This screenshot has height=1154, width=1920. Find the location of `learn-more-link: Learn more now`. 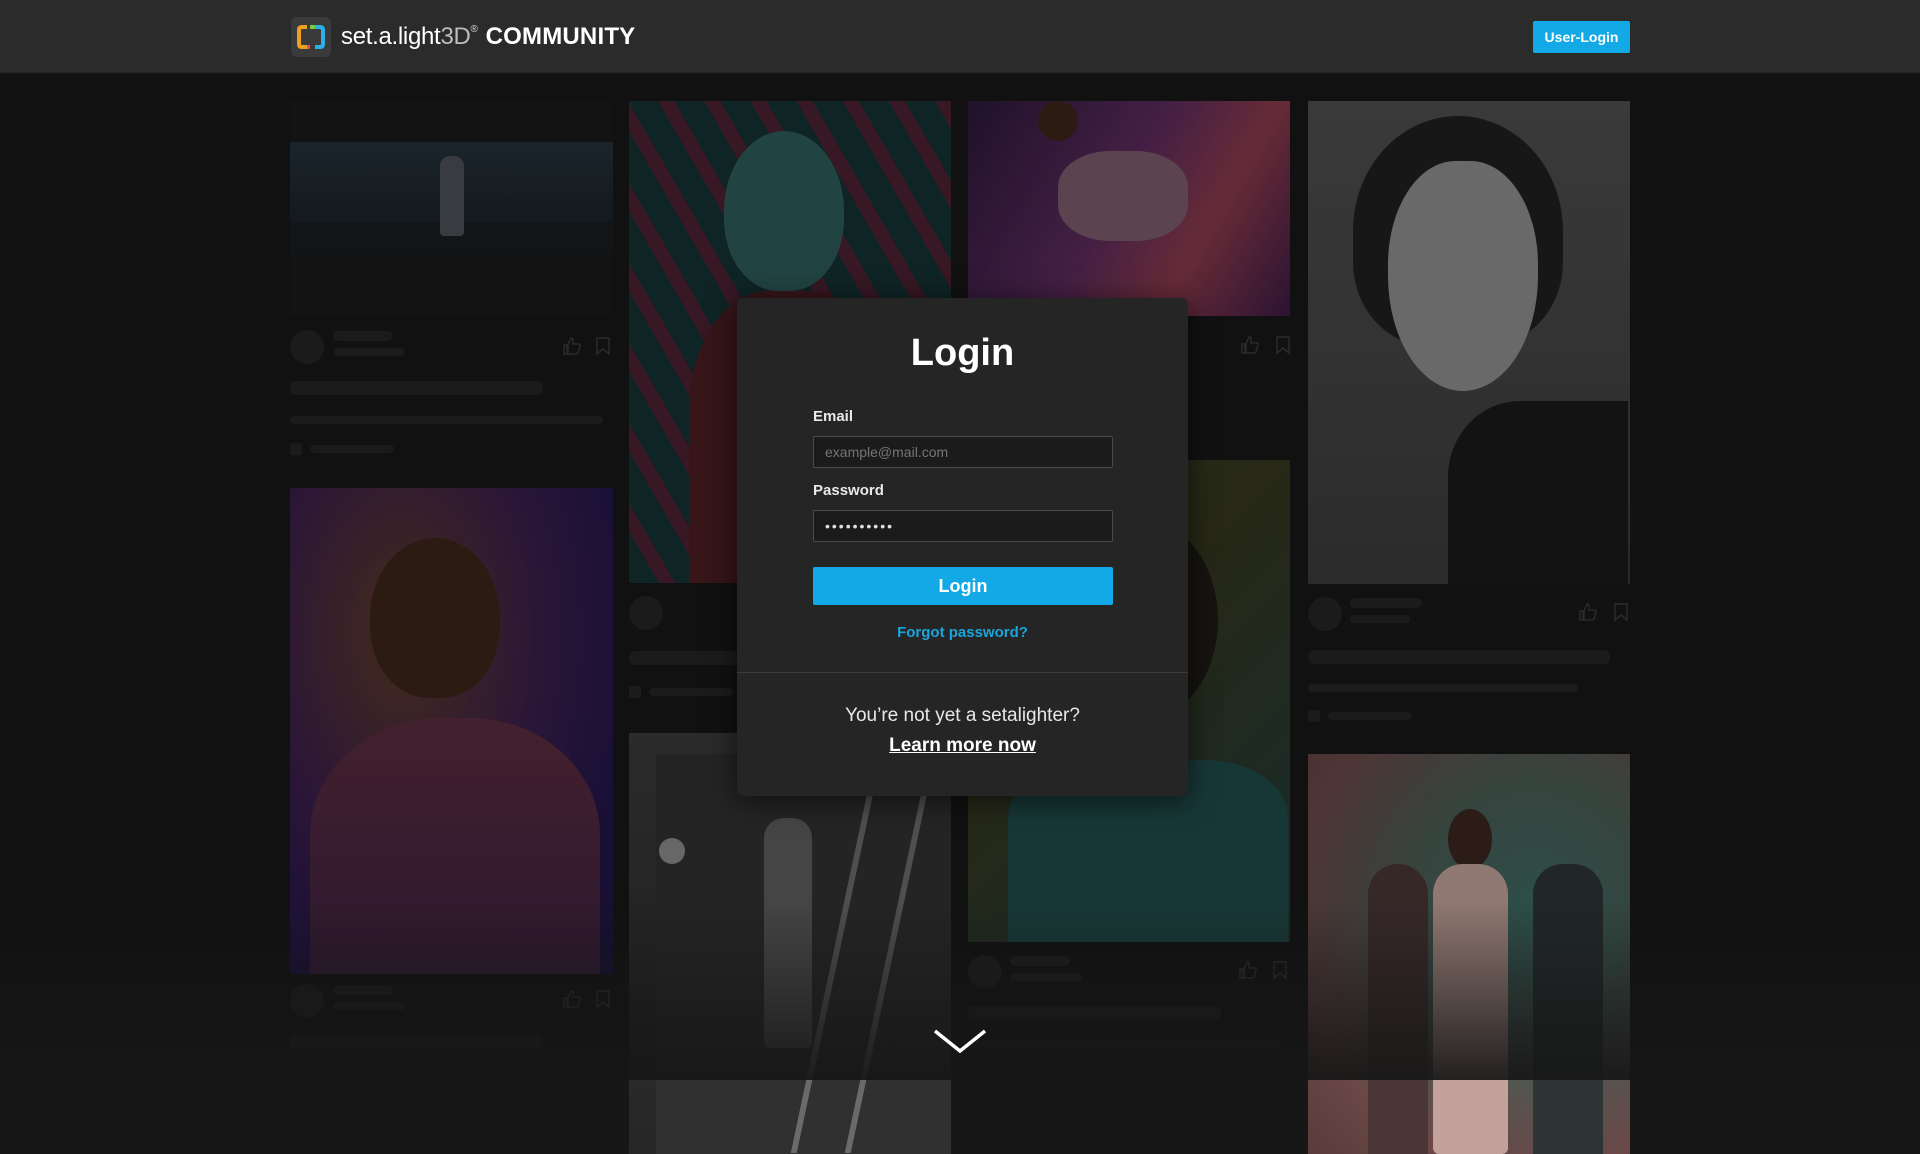

learn-more-link: Learn more now is located at coordinates (962, 746).